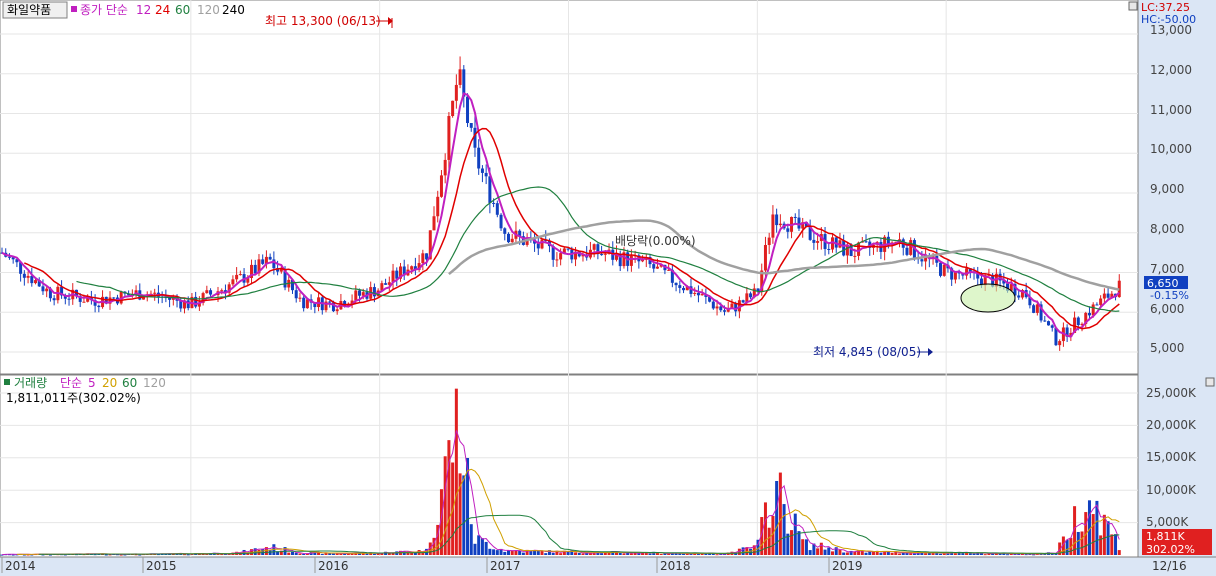 Image resolution: width=1216 pixels, height=576 pixels. What do you see at coordinates (1171, 70) in the screenshot?
I see `price-ytick-12000: 12,000` at bounding box center [1171, 70].